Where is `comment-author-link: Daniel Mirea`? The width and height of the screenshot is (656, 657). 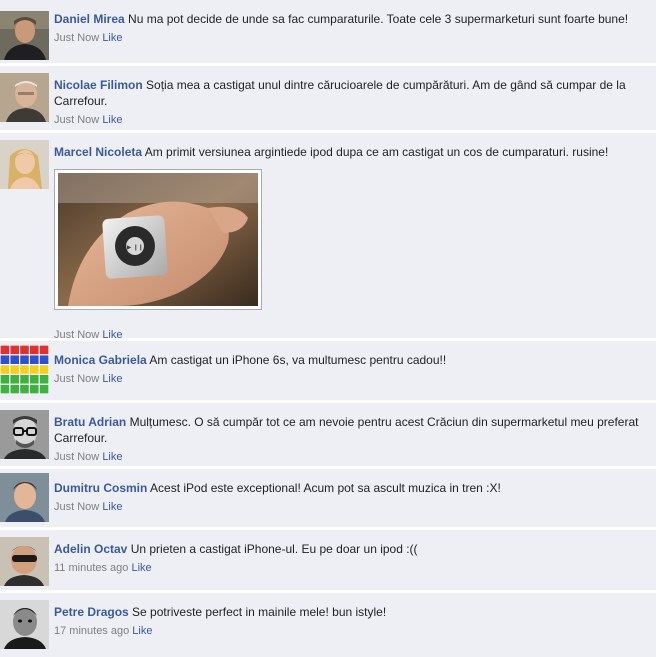 comment-author-link: Daniel Mirea is located at coordinates (89, 19).